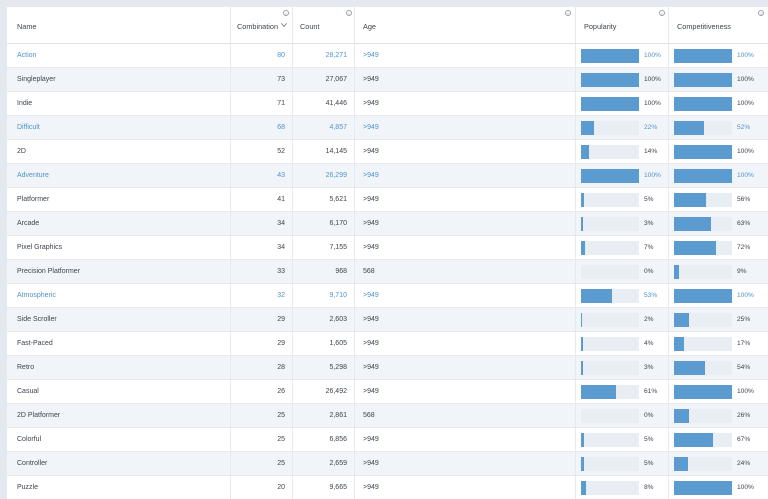 The image size is (768, 499). I want to click on column-header-competitiveness: i Competitiveness, so click(718, 25).